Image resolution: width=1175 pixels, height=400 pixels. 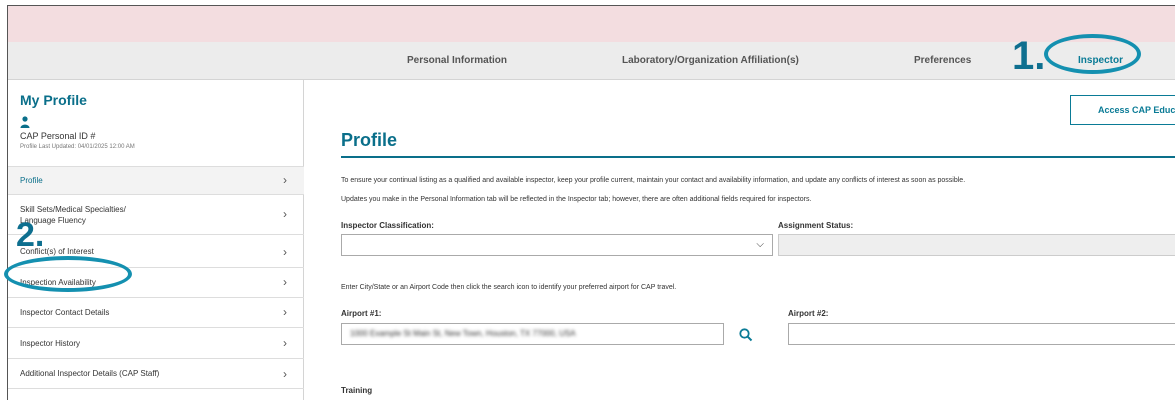 I want to click on sidebar-item-profile: Profile ›, so click(x=156, y=180).